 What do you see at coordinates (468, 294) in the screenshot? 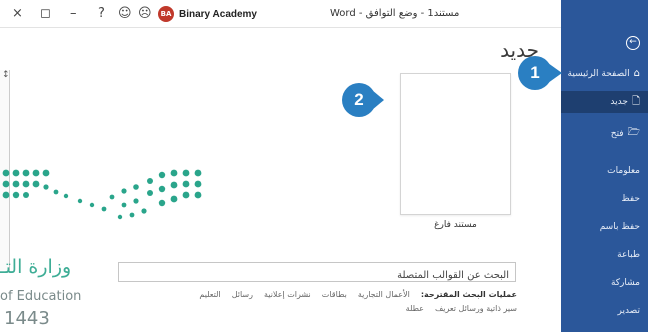
I see `suggested-searches-label: عمليات البحث المقترحة:` at bounding box center [468, 294].